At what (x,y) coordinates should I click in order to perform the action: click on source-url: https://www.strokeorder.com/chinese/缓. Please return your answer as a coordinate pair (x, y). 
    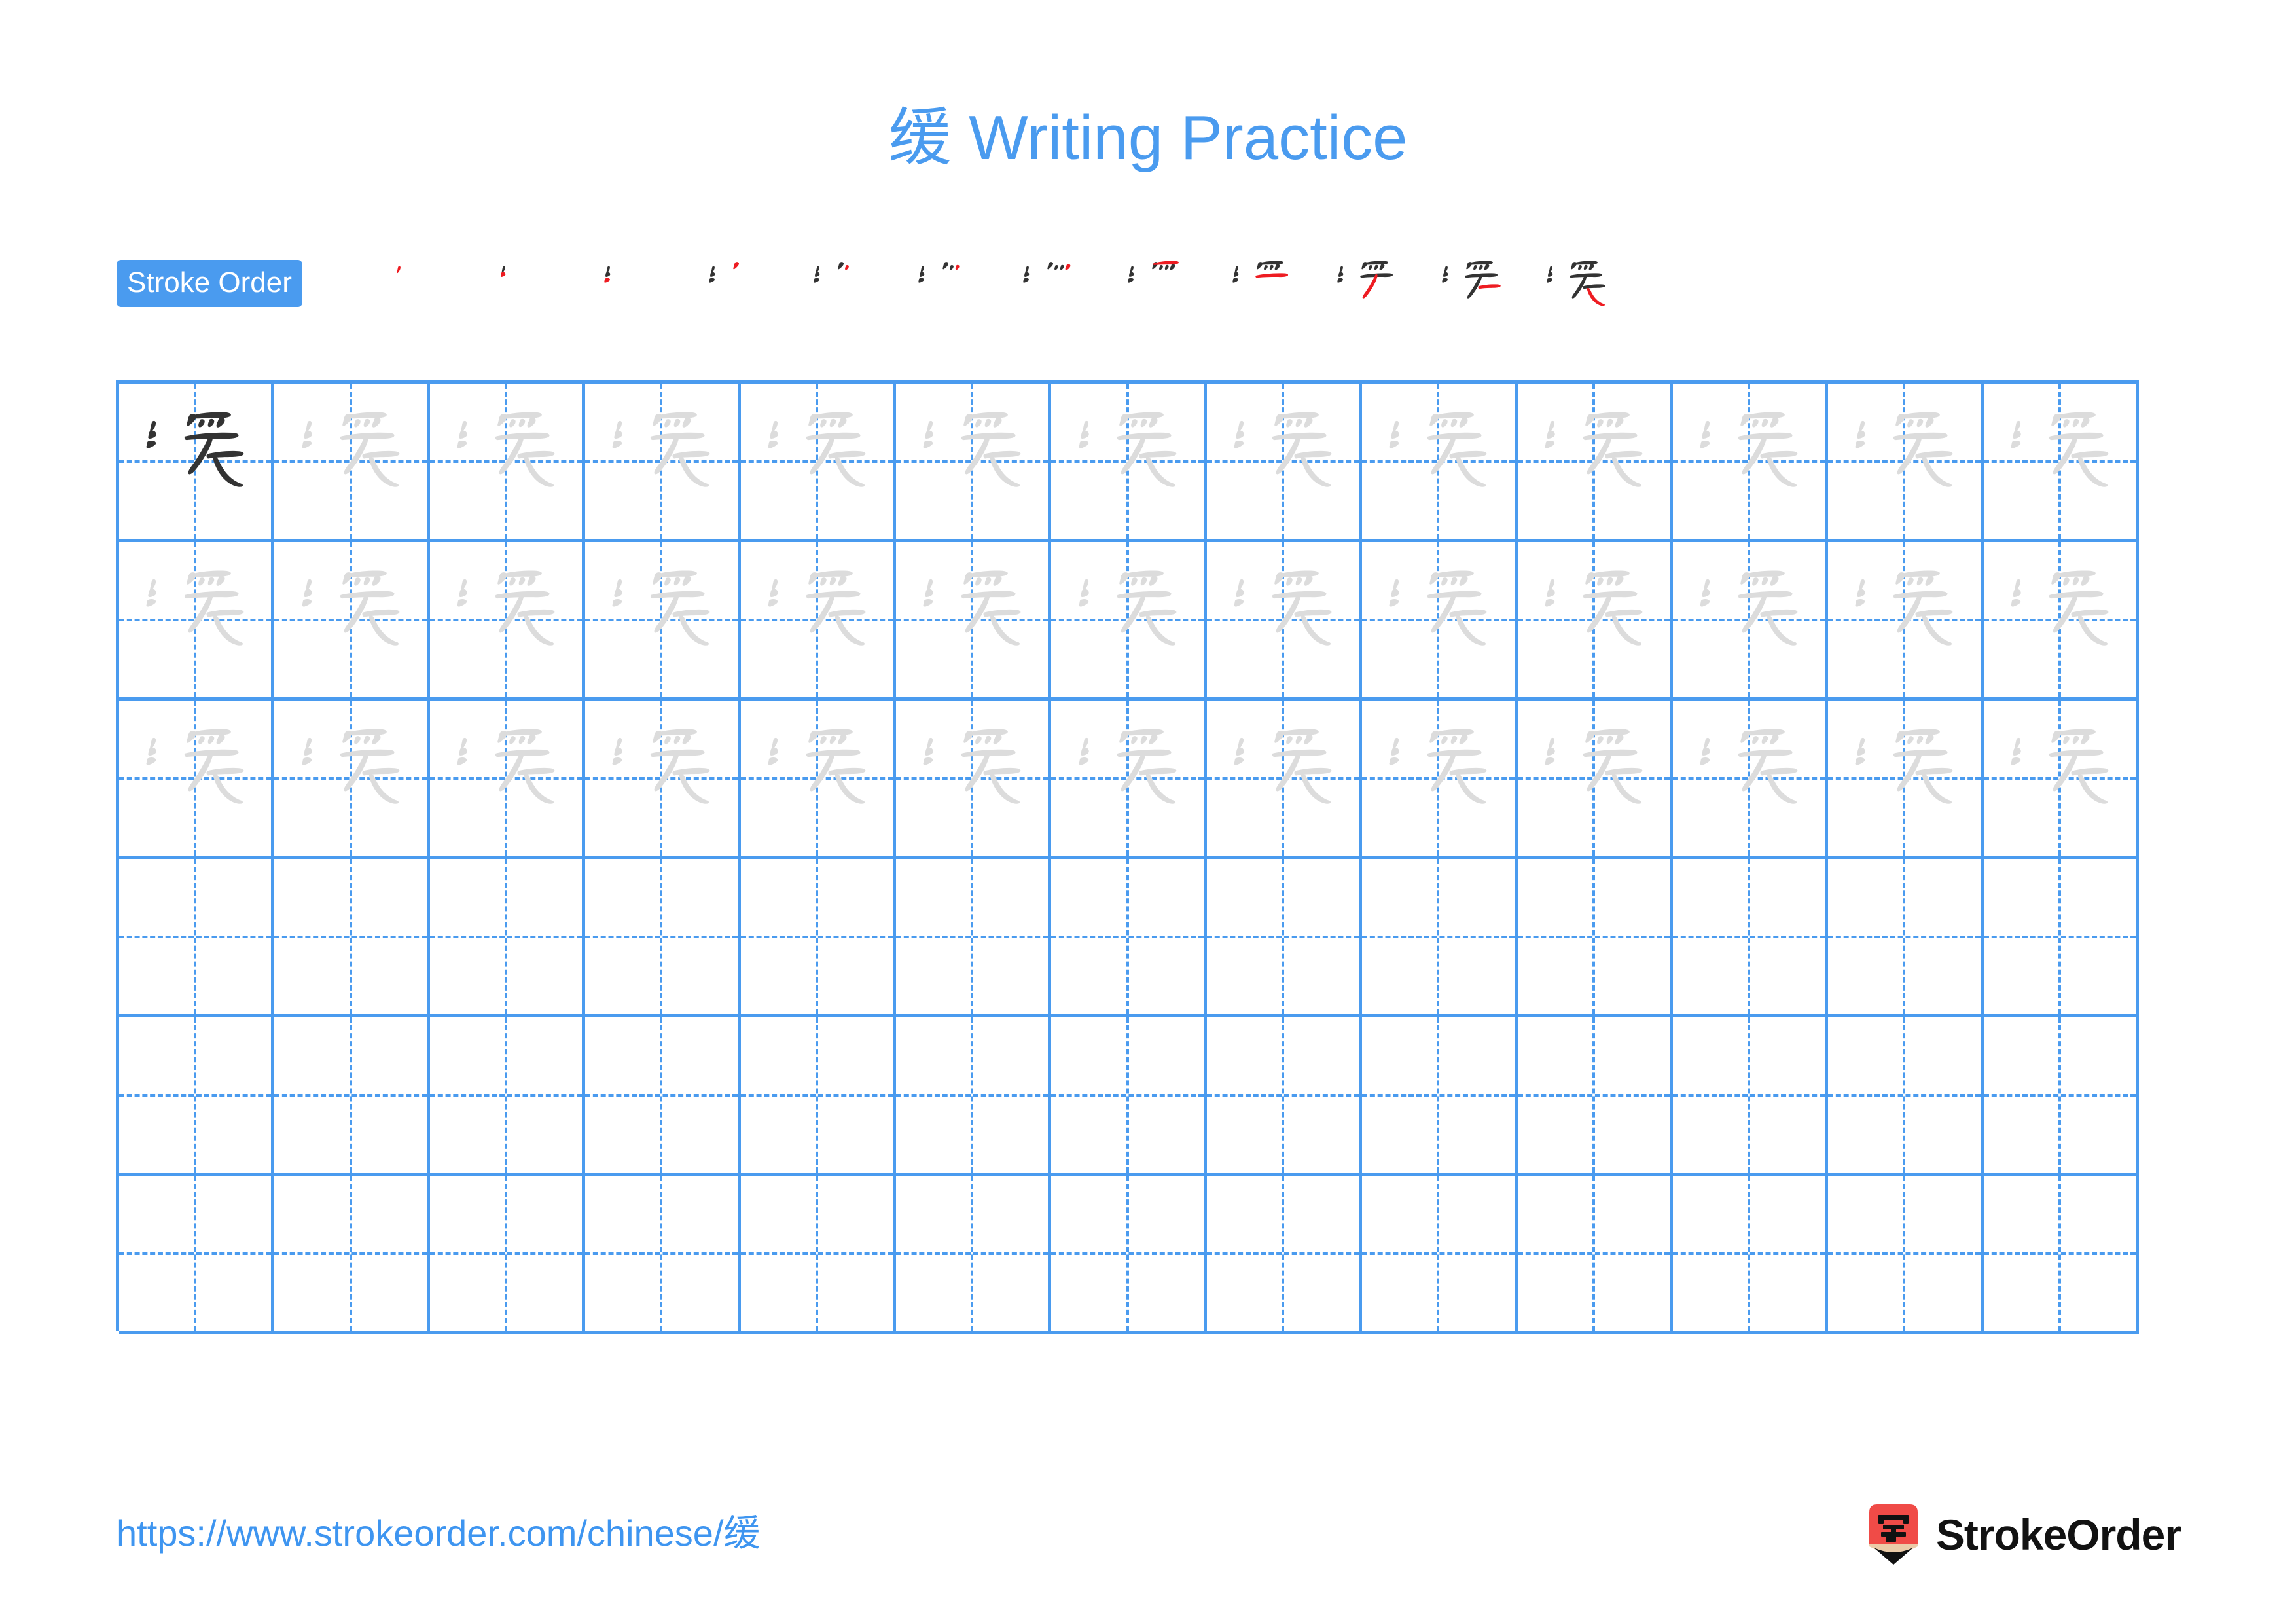
    Looking at the image, I should click on (439, 1533).